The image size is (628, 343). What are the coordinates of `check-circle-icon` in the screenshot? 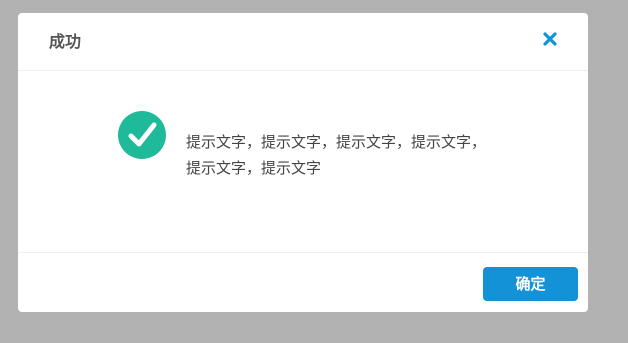 It's located at (142, 135).